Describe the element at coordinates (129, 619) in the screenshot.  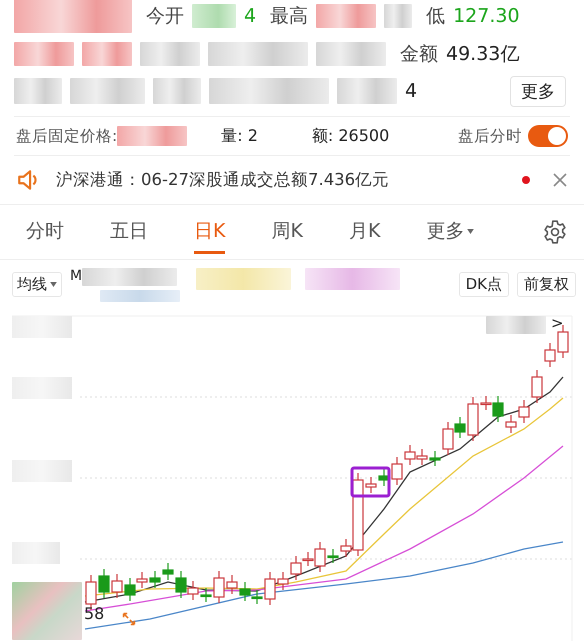
I see `expand-icon` at that location.